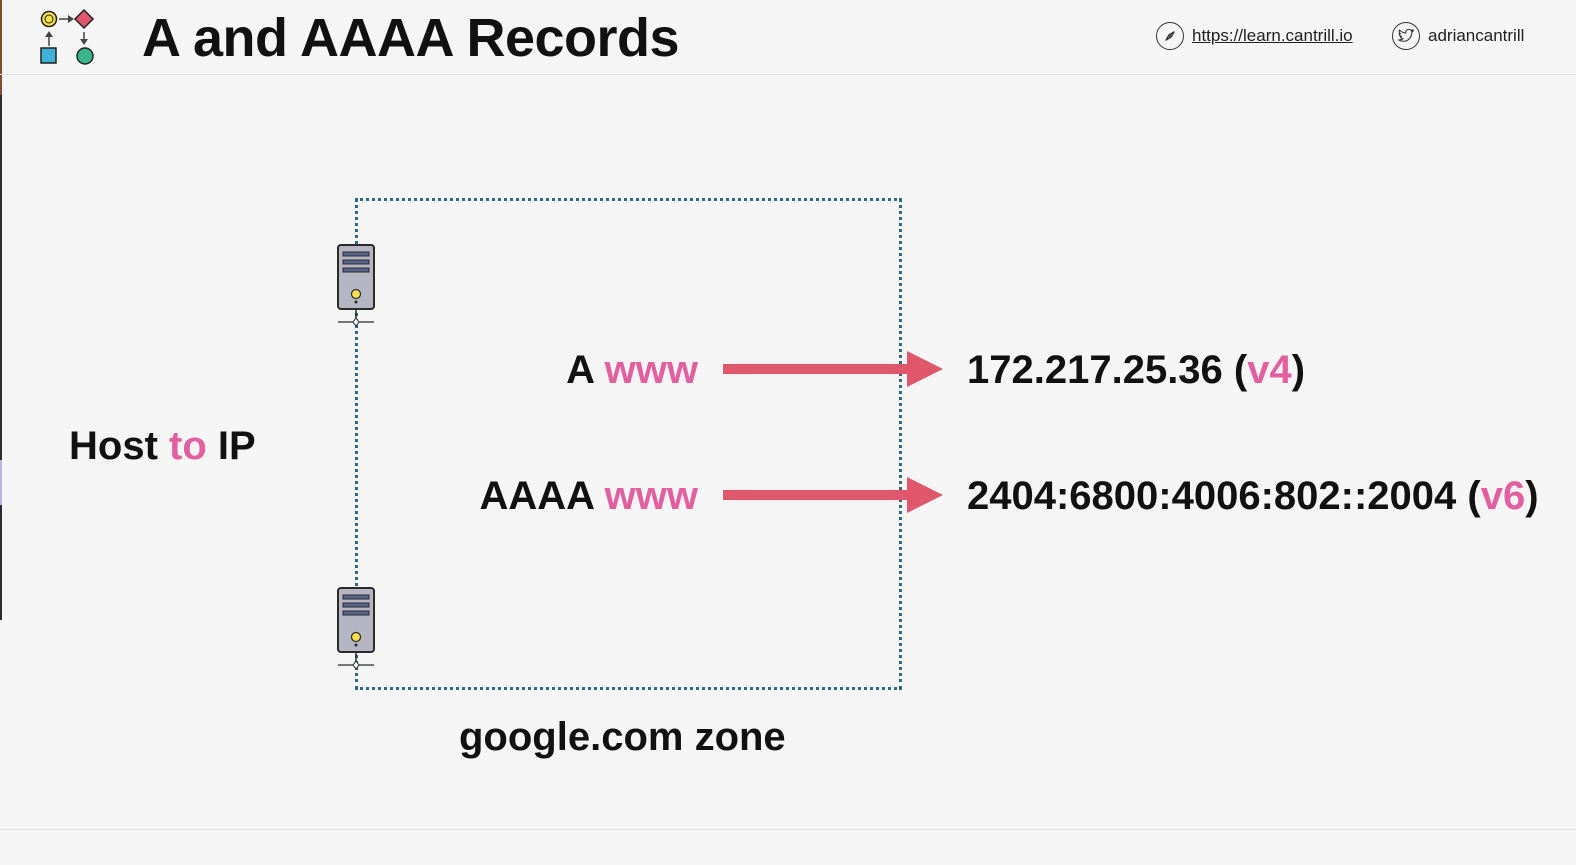 The image size is (1576, 865). Describe the element at coordinates (1476, 36) in the screenshot. I see `twitter-handle: adriancantrill` at that location.